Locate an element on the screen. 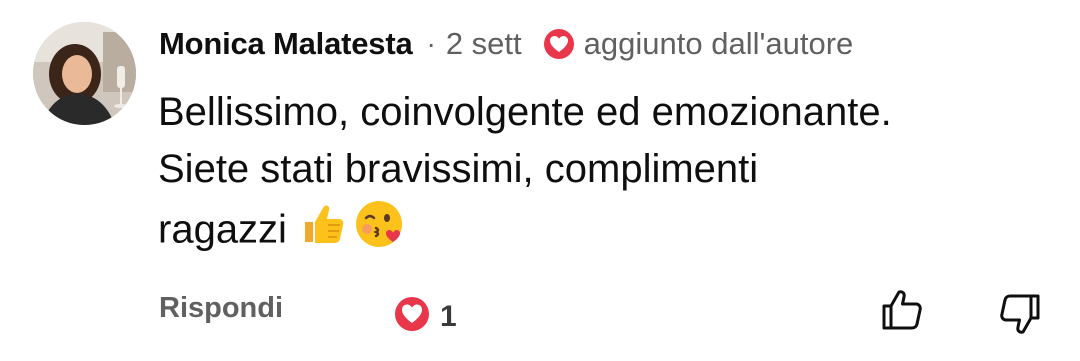 The width and height of the screenshot is (1080, 361). heart-count: 1 is located at coordinates (448, 316).